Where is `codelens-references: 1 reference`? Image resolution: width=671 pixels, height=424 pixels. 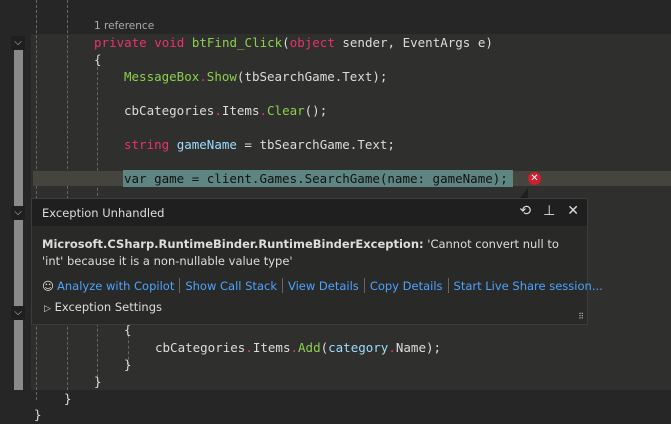 codelens-references: 1 reference is located at coordinates (124, 26).